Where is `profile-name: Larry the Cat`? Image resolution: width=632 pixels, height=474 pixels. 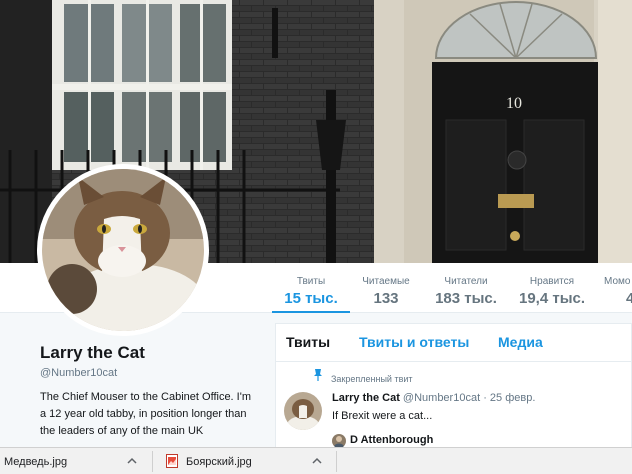
profile-name: Larry the Cat is located at coordinates (92, 353).